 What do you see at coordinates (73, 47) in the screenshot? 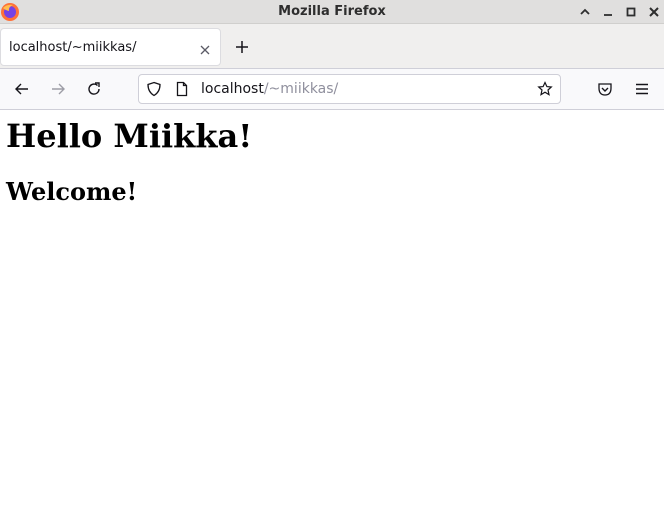
I see `tab-title: localhost/~miikkas/` at bounding box center [73, 47].